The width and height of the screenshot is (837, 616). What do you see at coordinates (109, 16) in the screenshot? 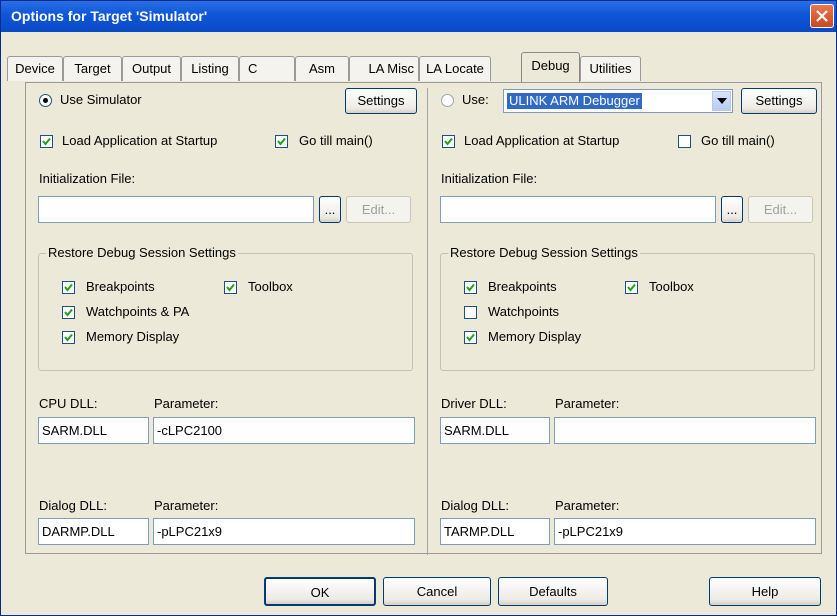
I see `window-title: Options for Target 'Simulator'` at bounding box center [109, 16].